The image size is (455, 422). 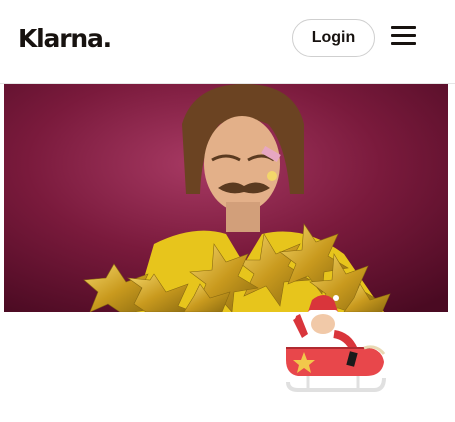 I want to click on santa-sleigh-illustration, so click(x=334, y=344).